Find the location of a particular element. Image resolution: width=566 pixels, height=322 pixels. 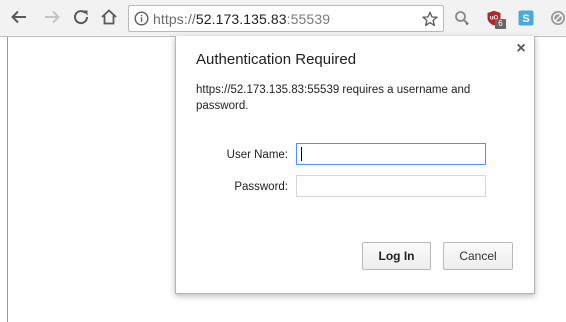

blocked-extension-button is located at coordinates (558, 18).